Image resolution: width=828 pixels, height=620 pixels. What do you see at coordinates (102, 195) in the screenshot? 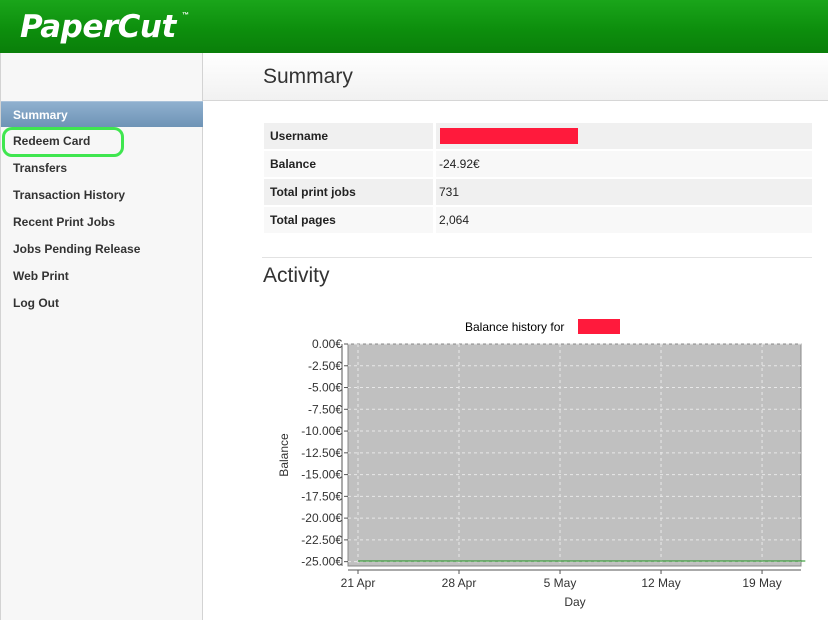
I see `sidebar-item-transaction-history: Transaction History` at bounding box center [102, 195].